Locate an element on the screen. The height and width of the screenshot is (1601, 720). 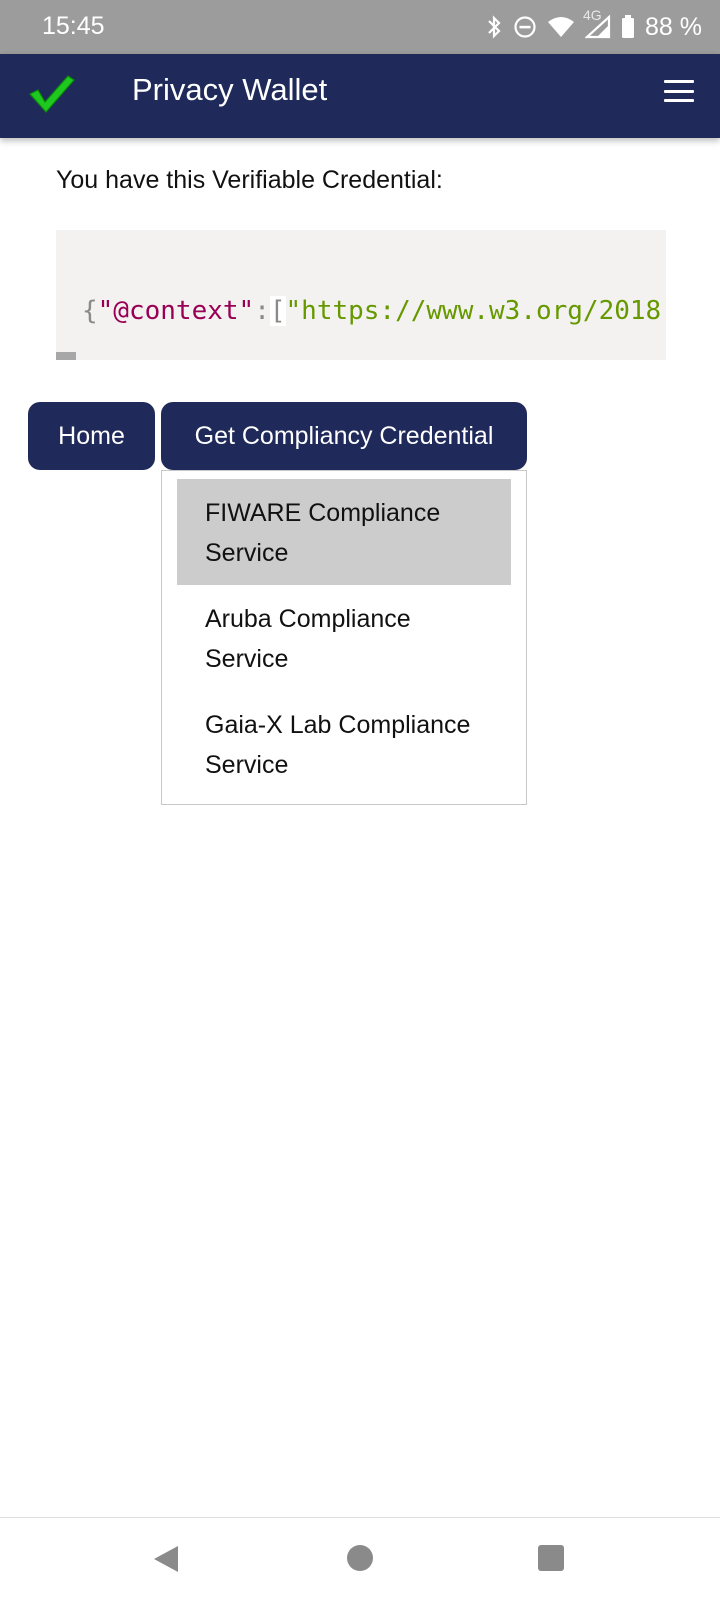
get-compliancy-credential-button: Get Compliancy Credential is located at coordinates (344, 436).